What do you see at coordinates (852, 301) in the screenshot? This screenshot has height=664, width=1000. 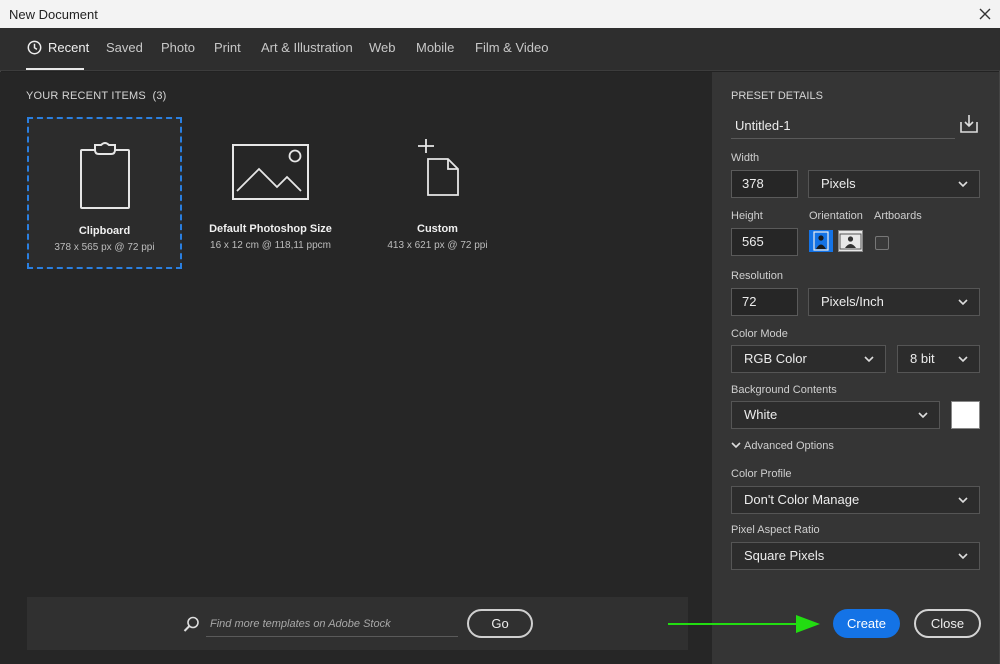 I see `resolution-unit-value: Pixels/Inch` at bounding box center [852, 301].